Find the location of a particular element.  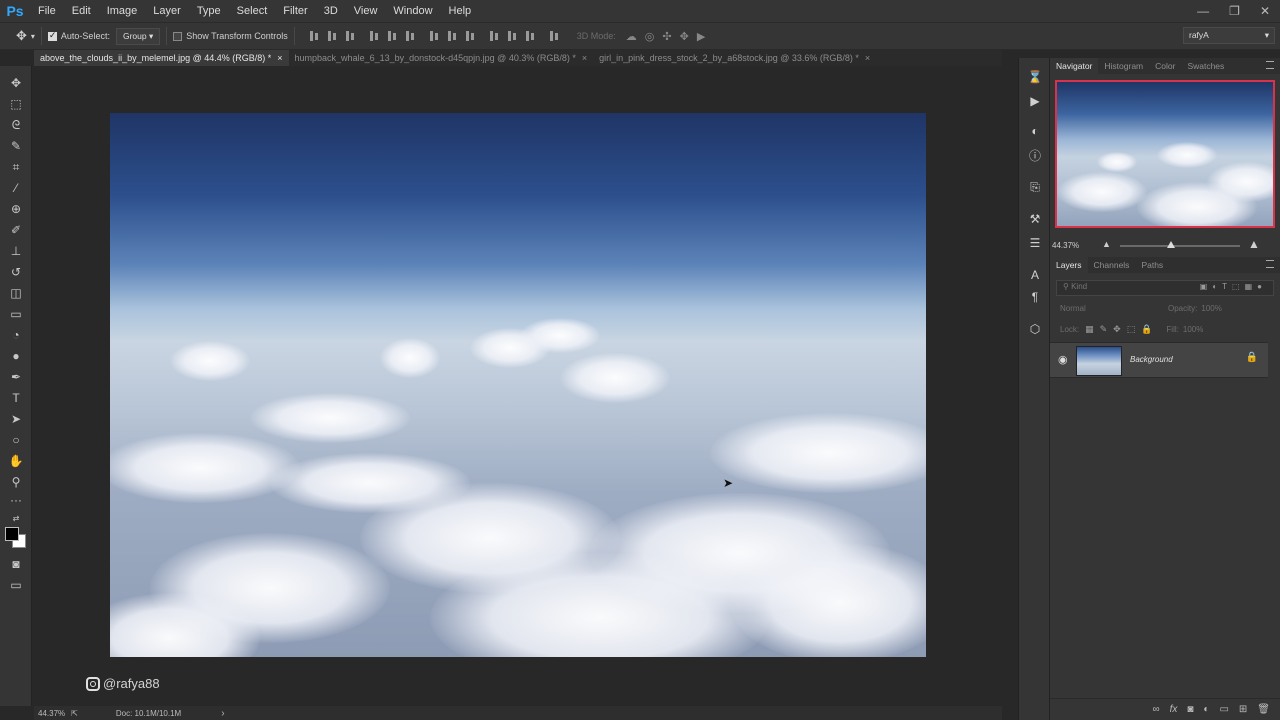

tab-layers: Layers is located at coordinates (1069, 265).